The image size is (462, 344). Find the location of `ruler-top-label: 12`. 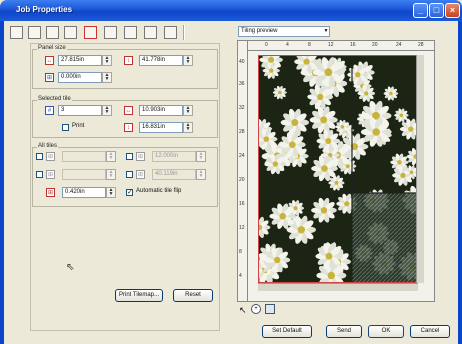

ruler-top-label: 12 is located at coordinates (331, 45).